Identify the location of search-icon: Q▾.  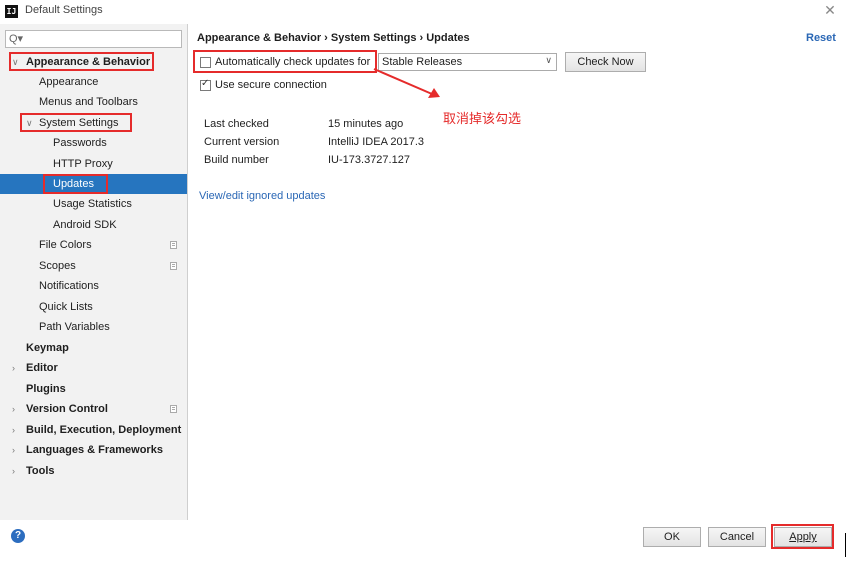
(16, 39).